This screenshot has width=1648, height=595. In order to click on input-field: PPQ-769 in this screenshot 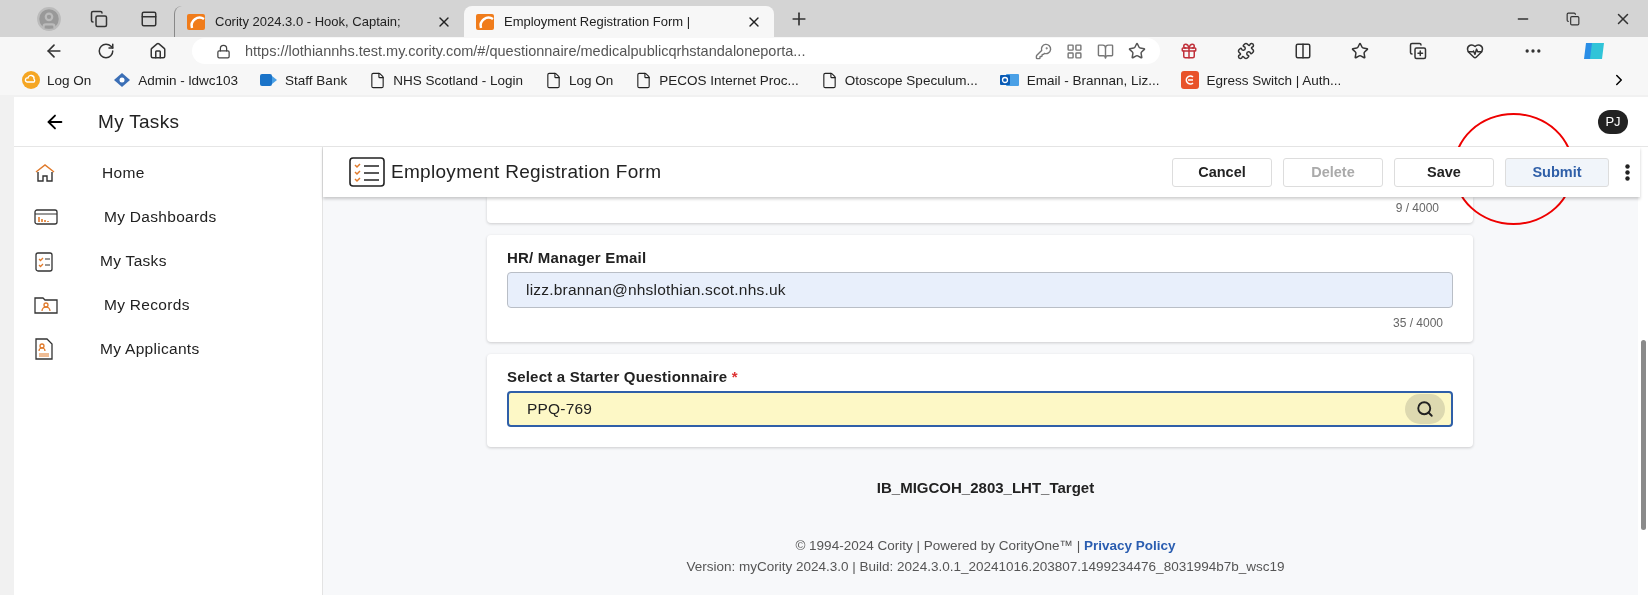, I will do `click(965, 409)`.